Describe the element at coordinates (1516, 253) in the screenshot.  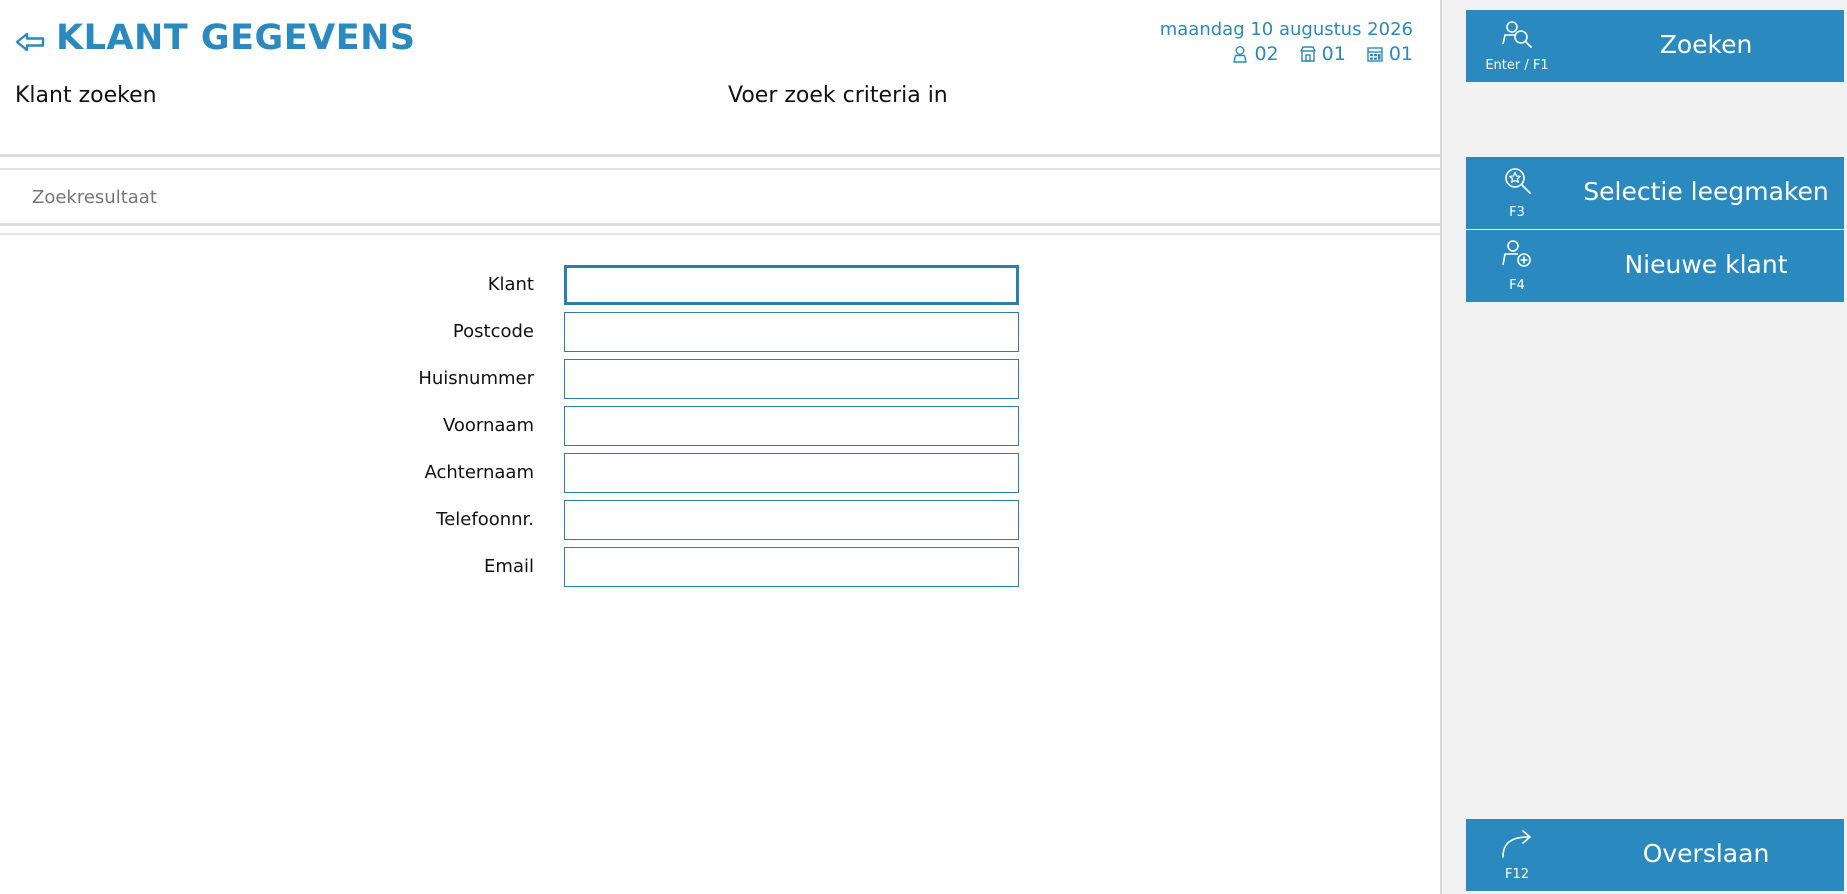
I see `add-user-icon` at that location.